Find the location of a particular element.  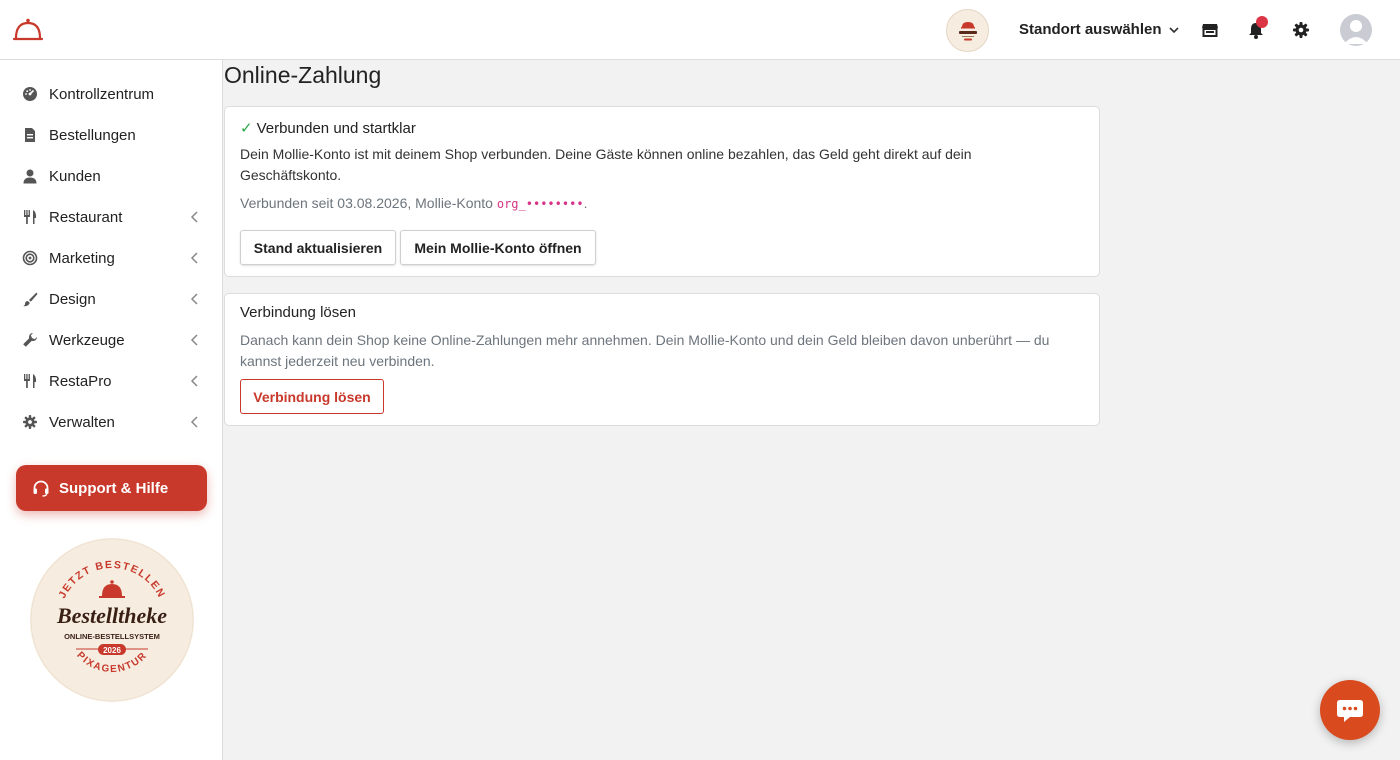

dashboard-icon is located at coordinates (30, 94).